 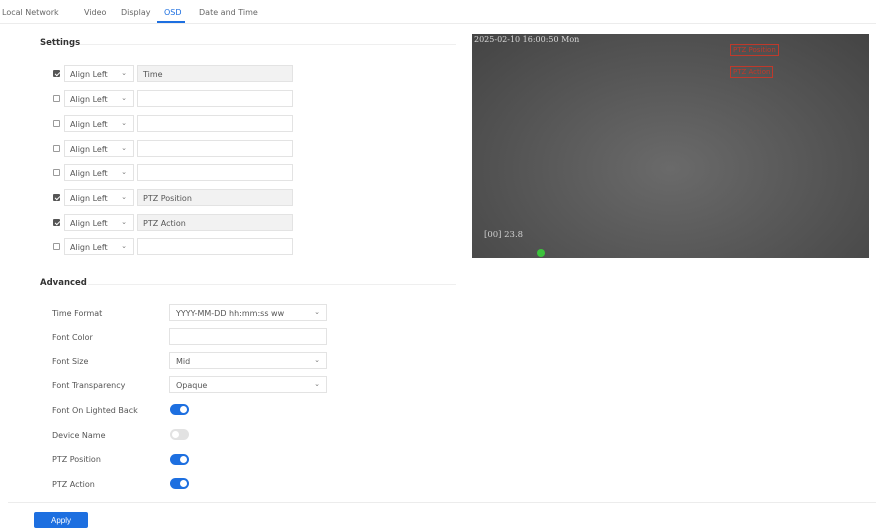 What do you see at coordinates (192, 385) in the screenshot?
I see `font-transparency-value: Opaque` at bounding box center [192, 385].